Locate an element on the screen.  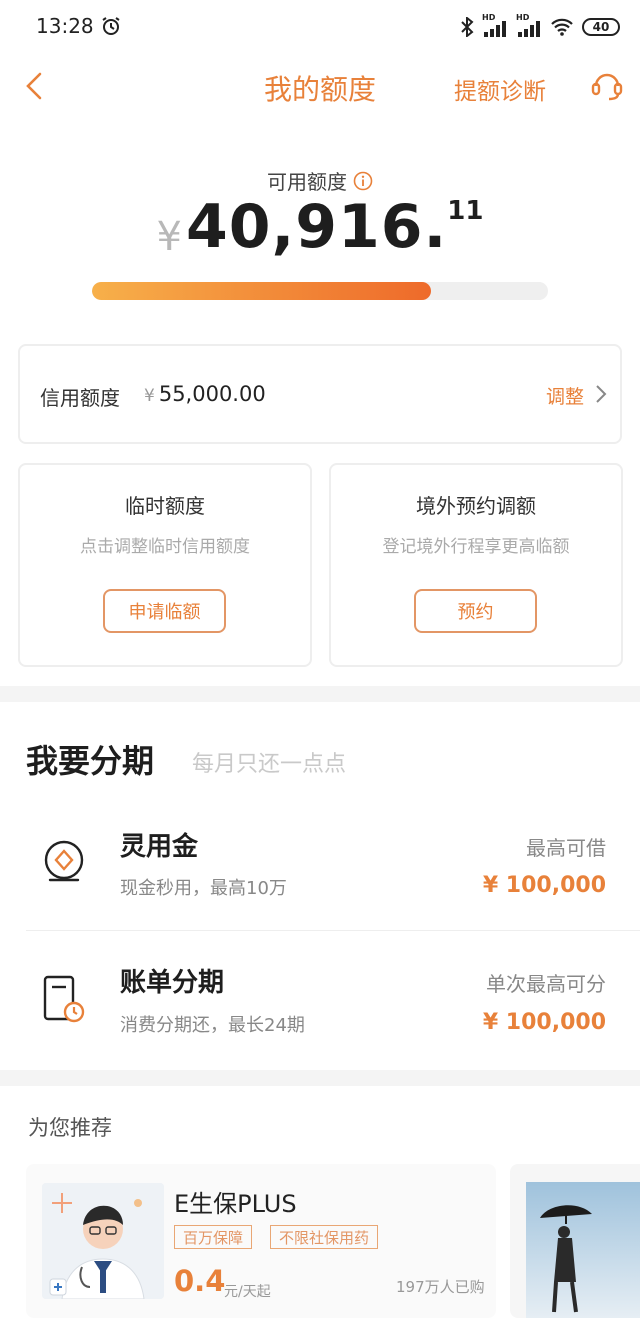
overseas-subtitle: 登记境外行程享更高临额 is located at coordinates (476, 547).